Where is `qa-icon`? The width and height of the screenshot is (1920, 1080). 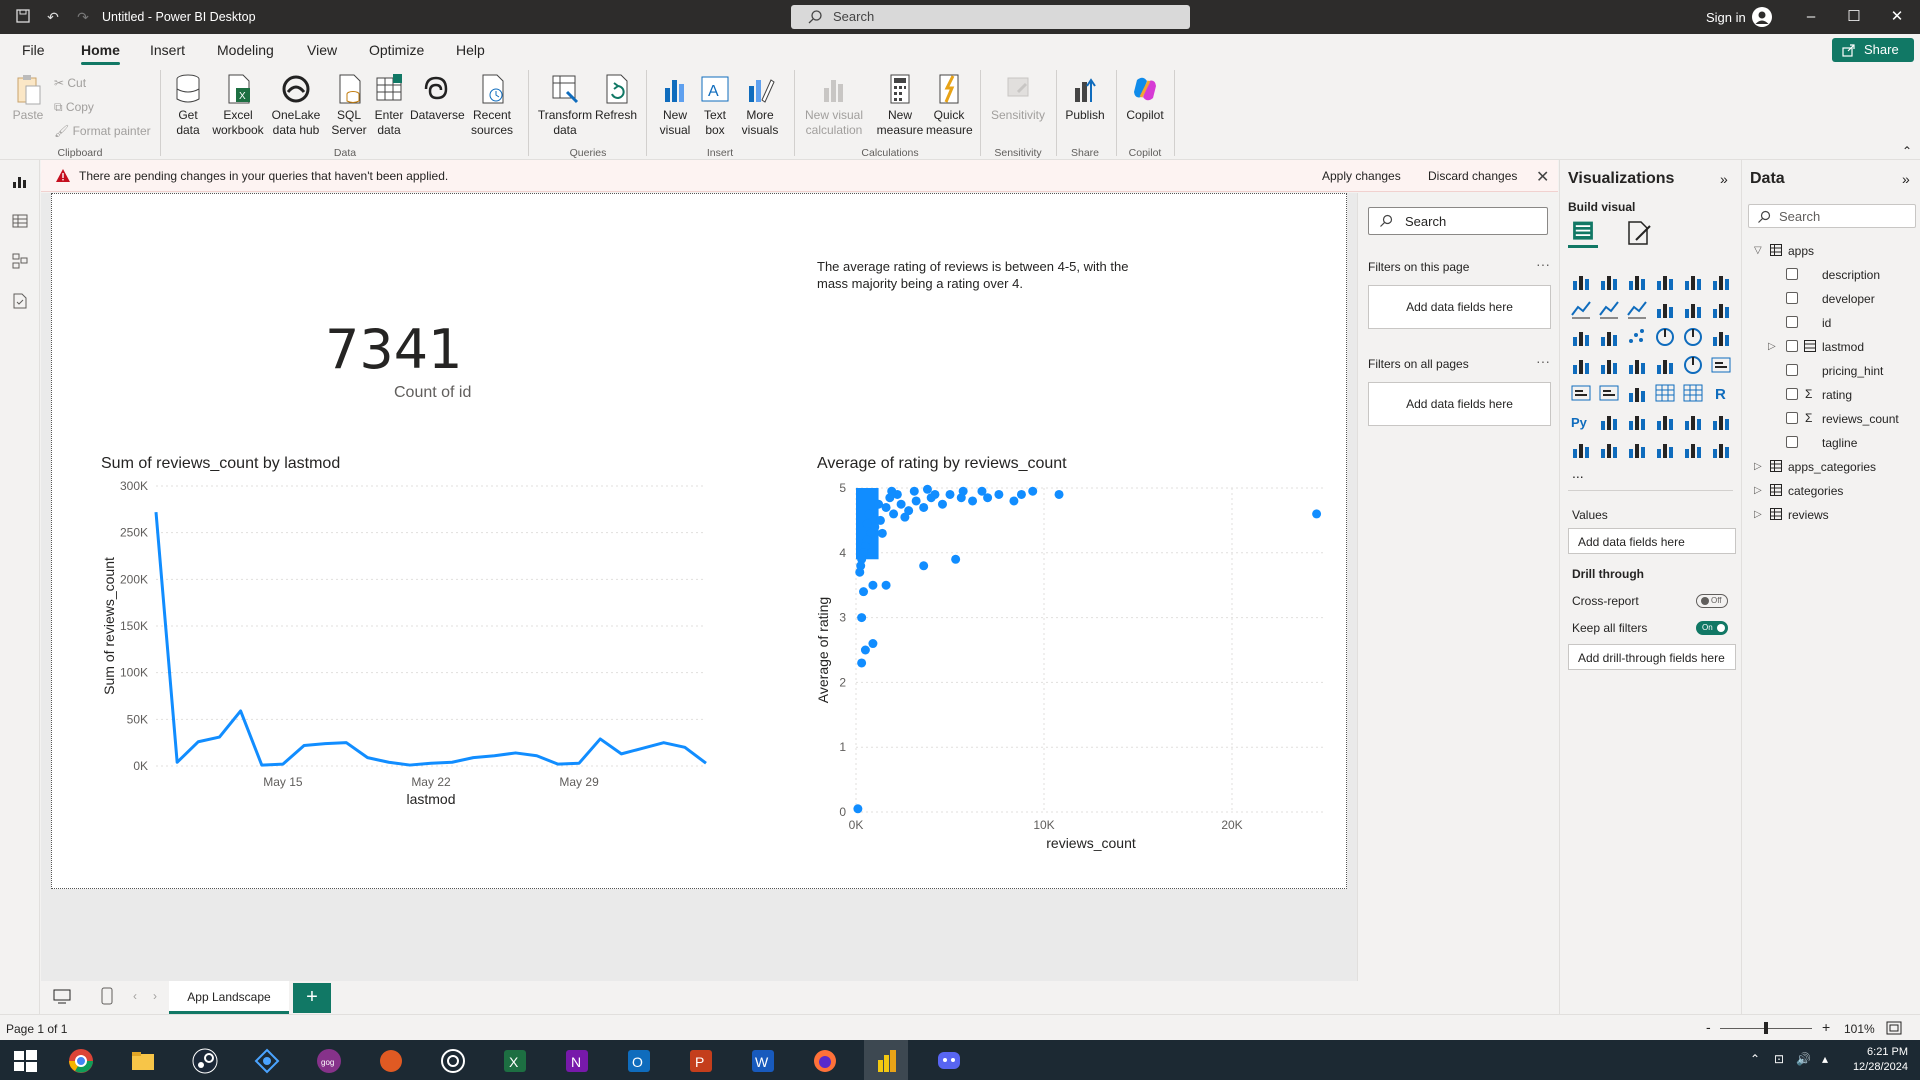
qa-icon is located at coordinates (1665, 421).